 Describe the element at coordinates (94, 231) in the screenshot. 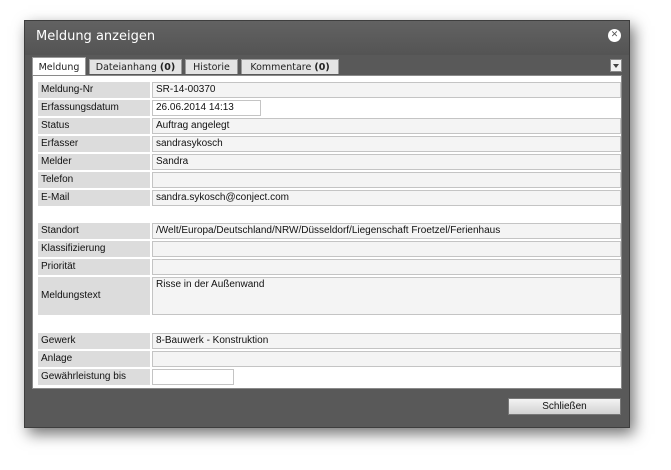

I see `field-label: Standort` at that location.